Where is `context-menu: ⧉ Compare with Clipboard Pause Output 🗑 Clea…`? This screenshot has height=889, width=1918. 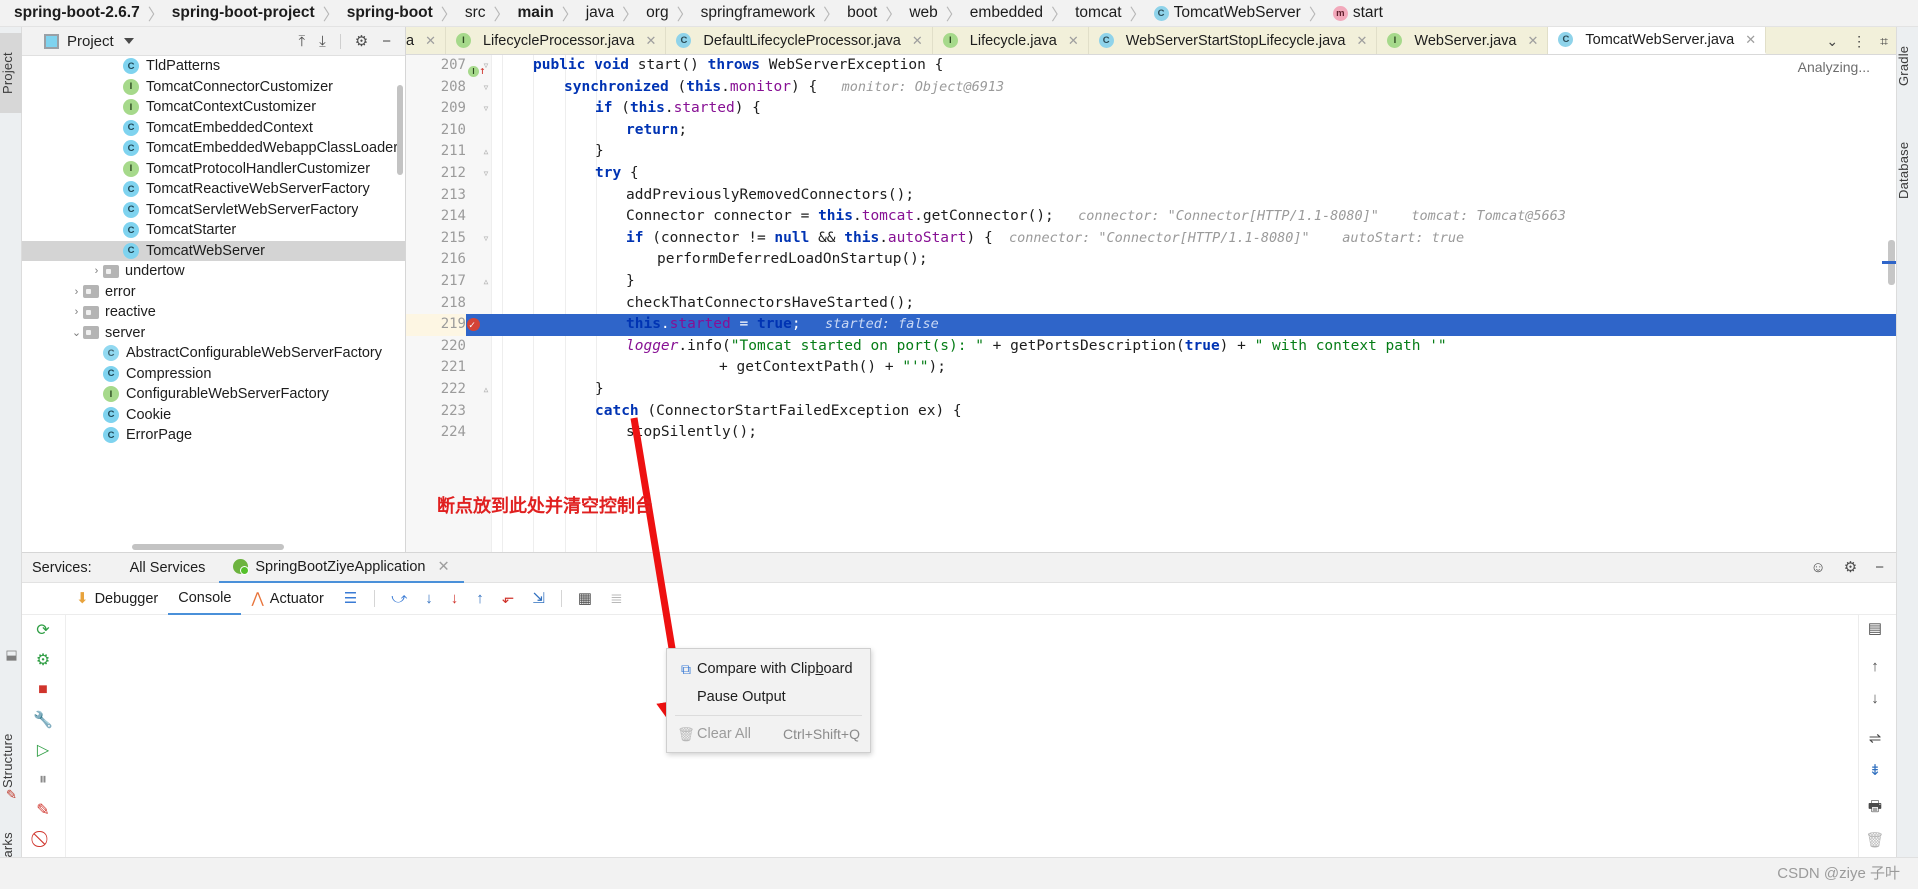 context-menu: ⧉ Compare with Clipboard Pause Output 🗑 Clea… is located at coordinates (768, 700).